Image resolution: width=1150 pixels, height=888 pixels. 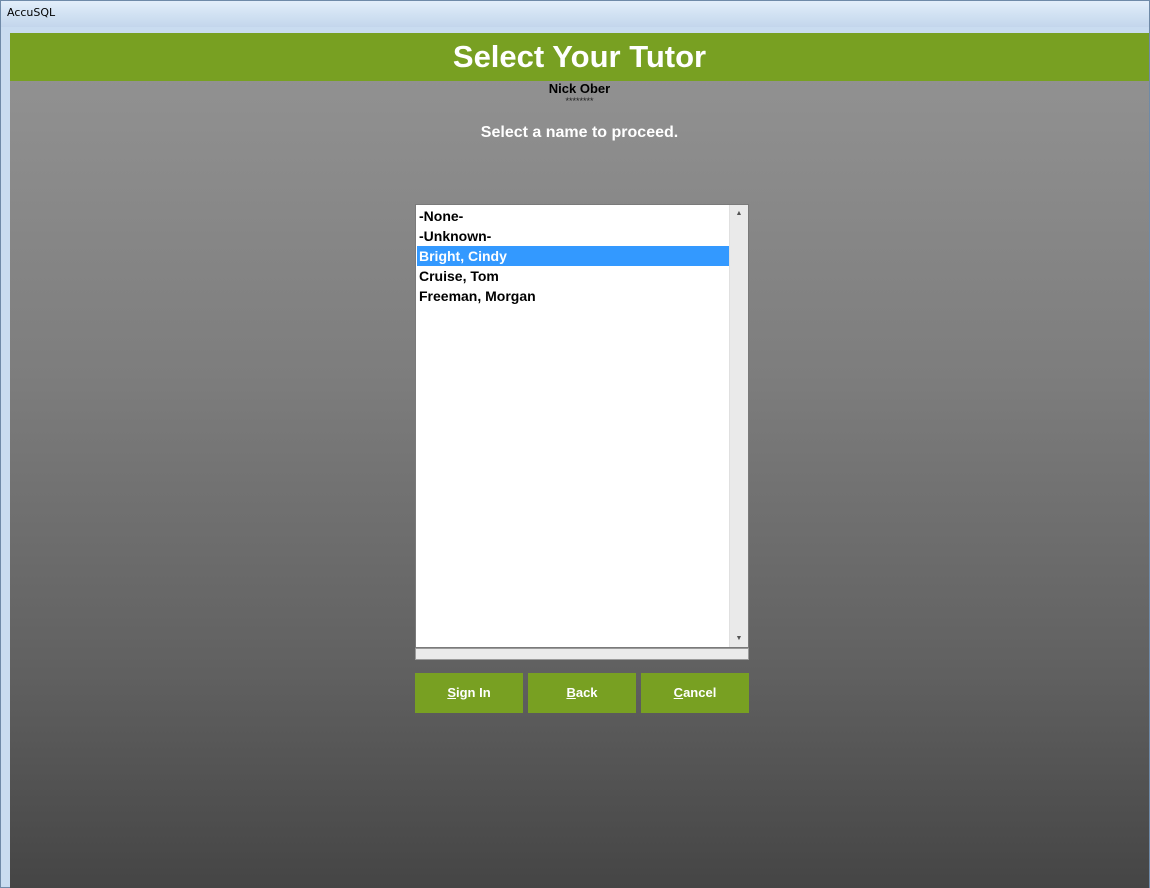 What do you see at coordinates (573, 216) in the screenshot?
I see `tutor-list-item: -None-` at bounding box center [573, 216].